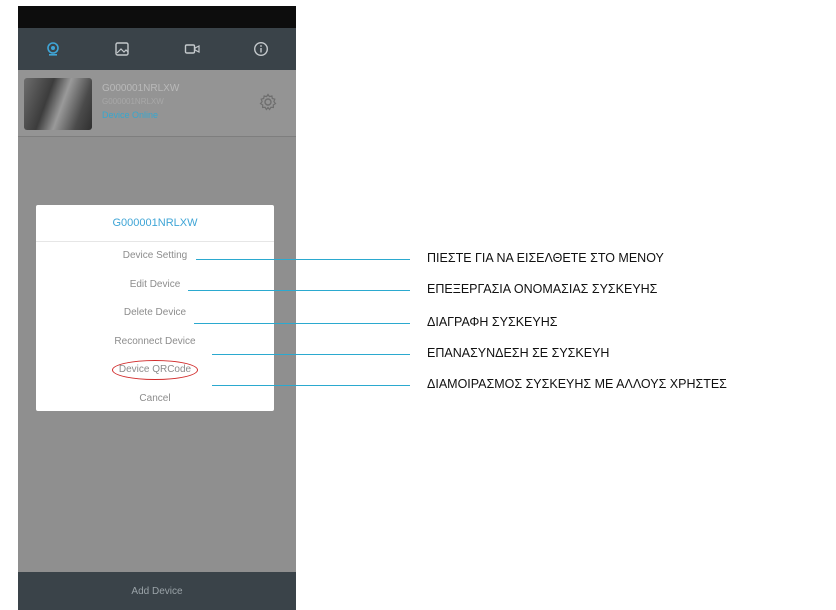 Image resolution: width=836 pixels, height=610 pixels. Describe the element at coordinates (157, 17) in the screenshot. I see `status-bar` at that location.